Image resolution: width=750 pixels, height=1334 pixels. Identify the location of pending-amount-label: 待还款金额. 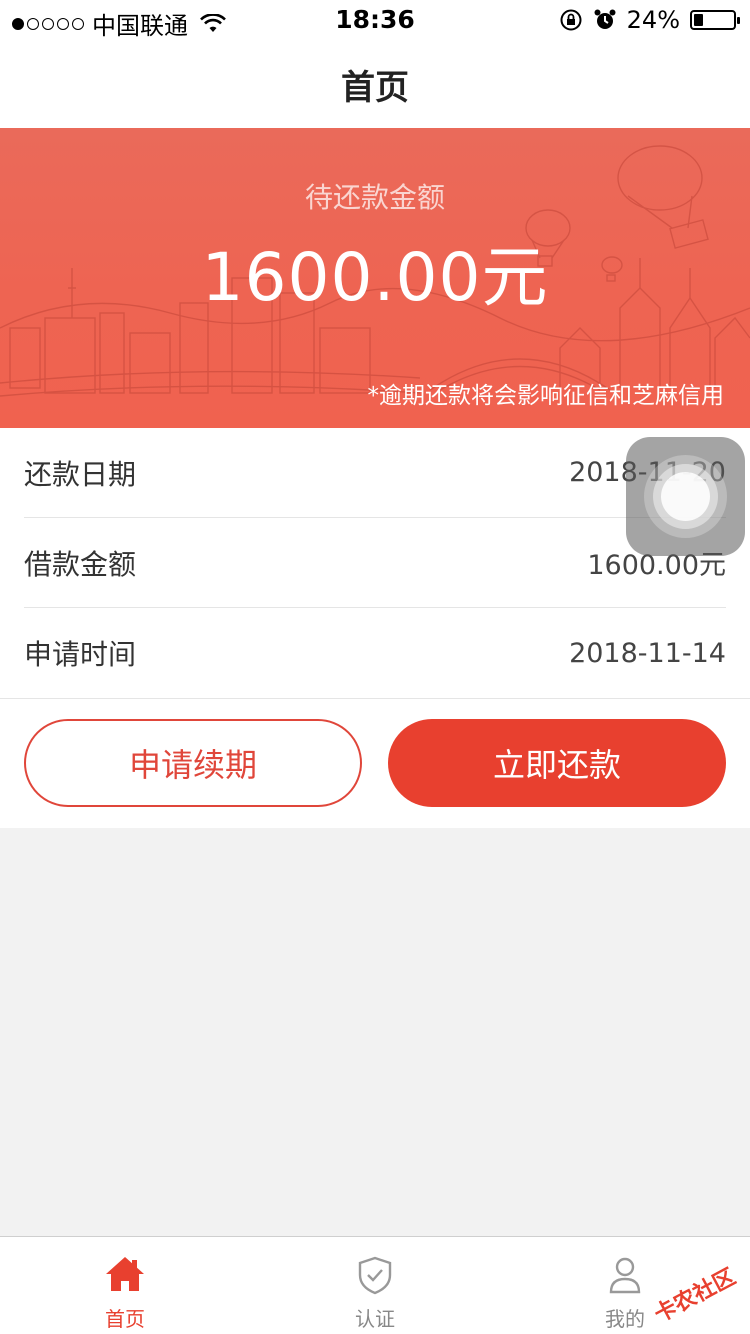
(374, 197).